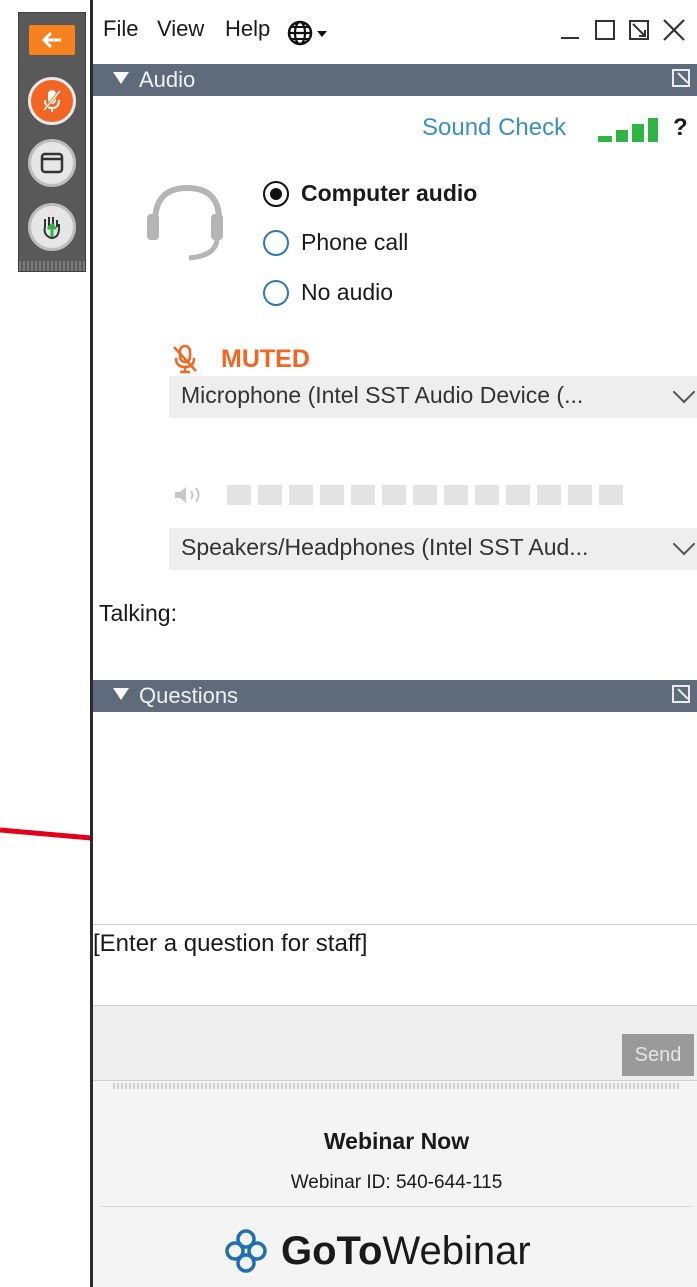  I want to click on left-arrow-icon, so click(52, 40).